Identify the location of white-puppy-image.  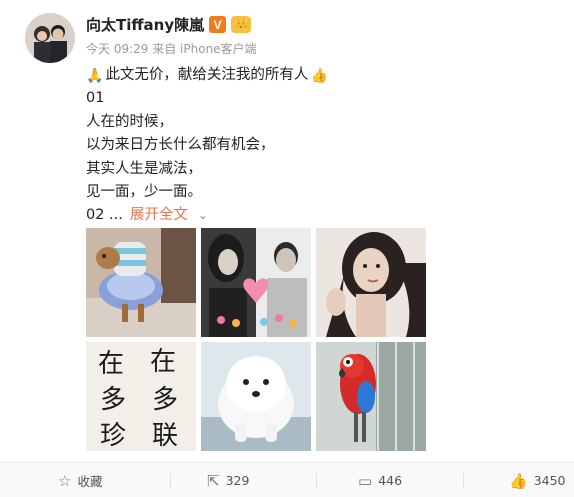
(256, 396).